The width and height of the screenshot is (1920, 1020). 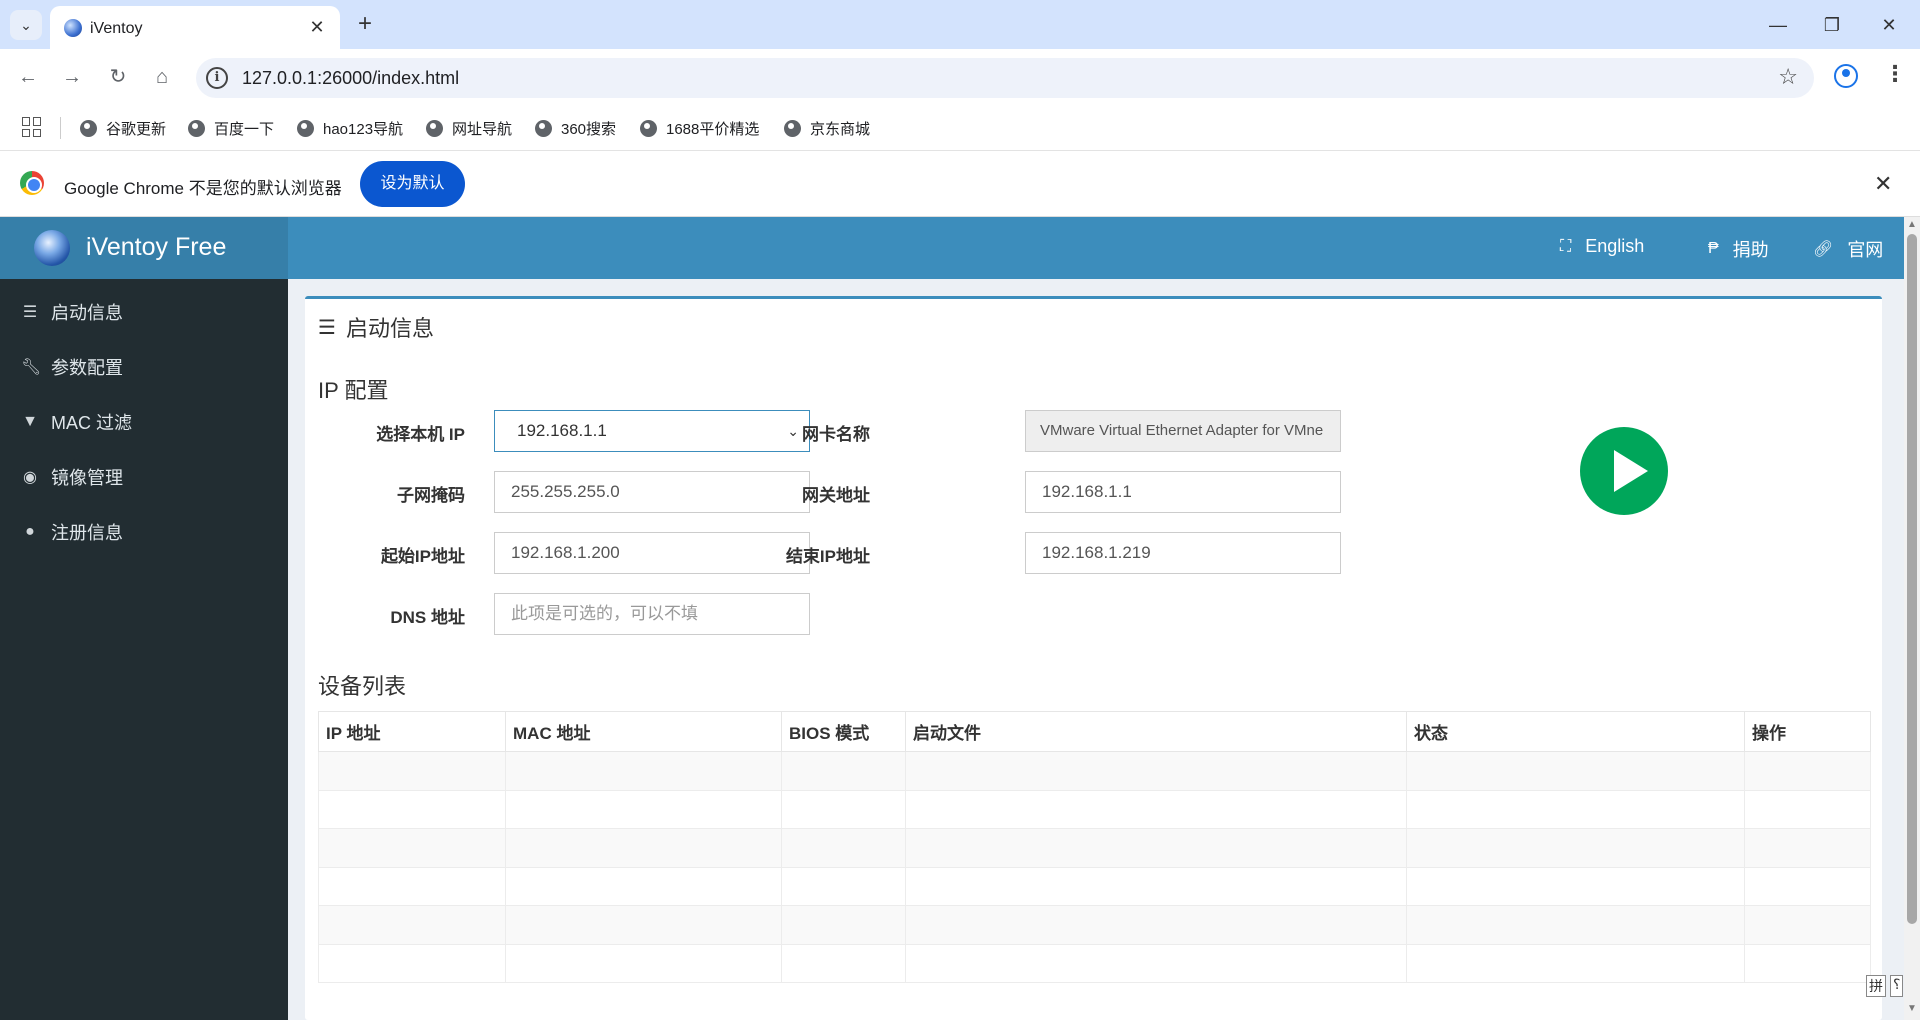 I want to click on gateway-label: 网关地址, so click(x=836, y=495).